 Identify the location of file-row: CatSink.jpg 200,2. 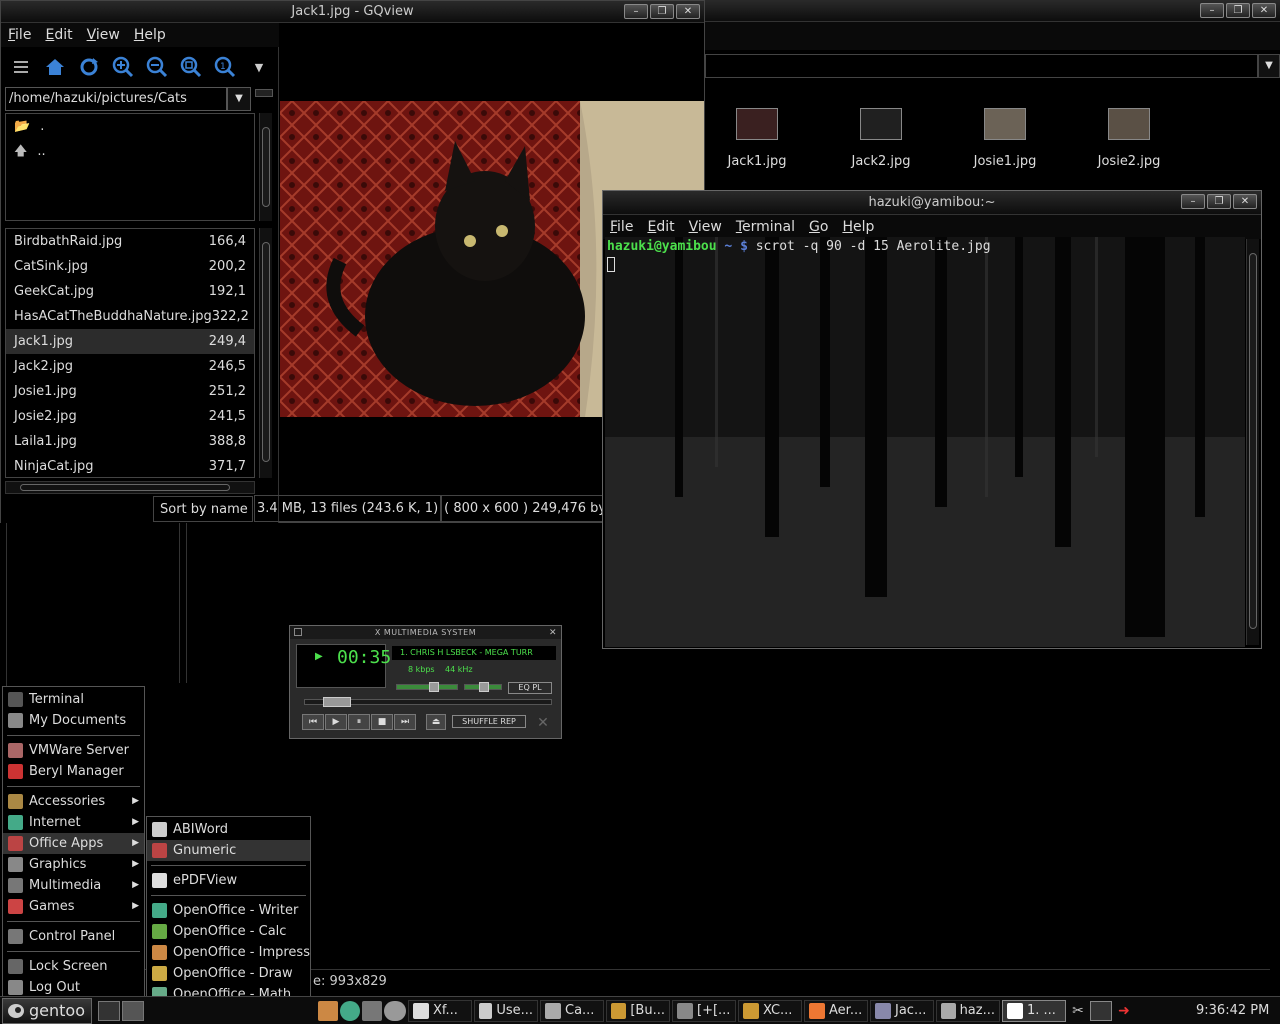
(130, 266).